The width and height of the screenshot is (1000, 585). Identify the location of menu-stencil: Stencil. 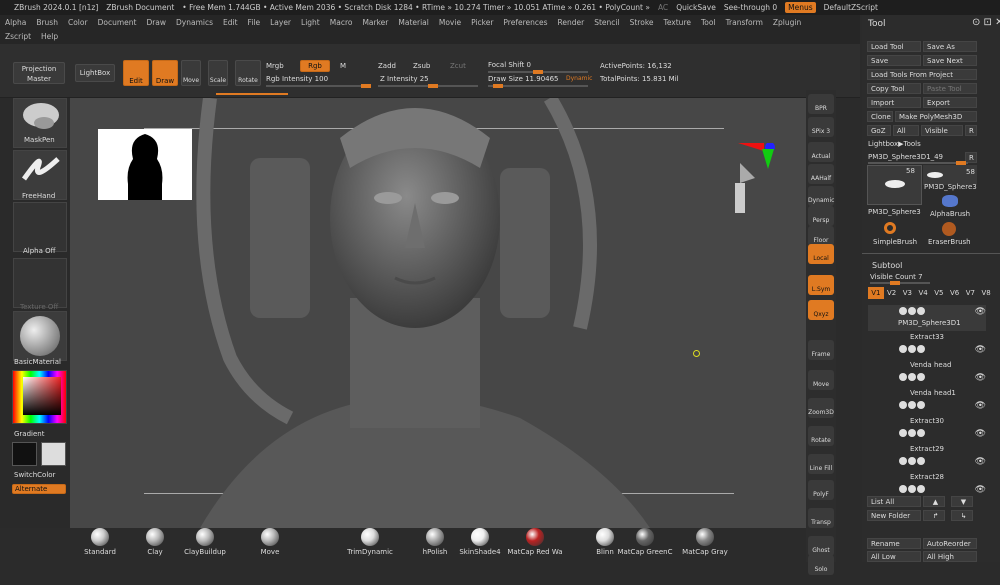
(606, 22).